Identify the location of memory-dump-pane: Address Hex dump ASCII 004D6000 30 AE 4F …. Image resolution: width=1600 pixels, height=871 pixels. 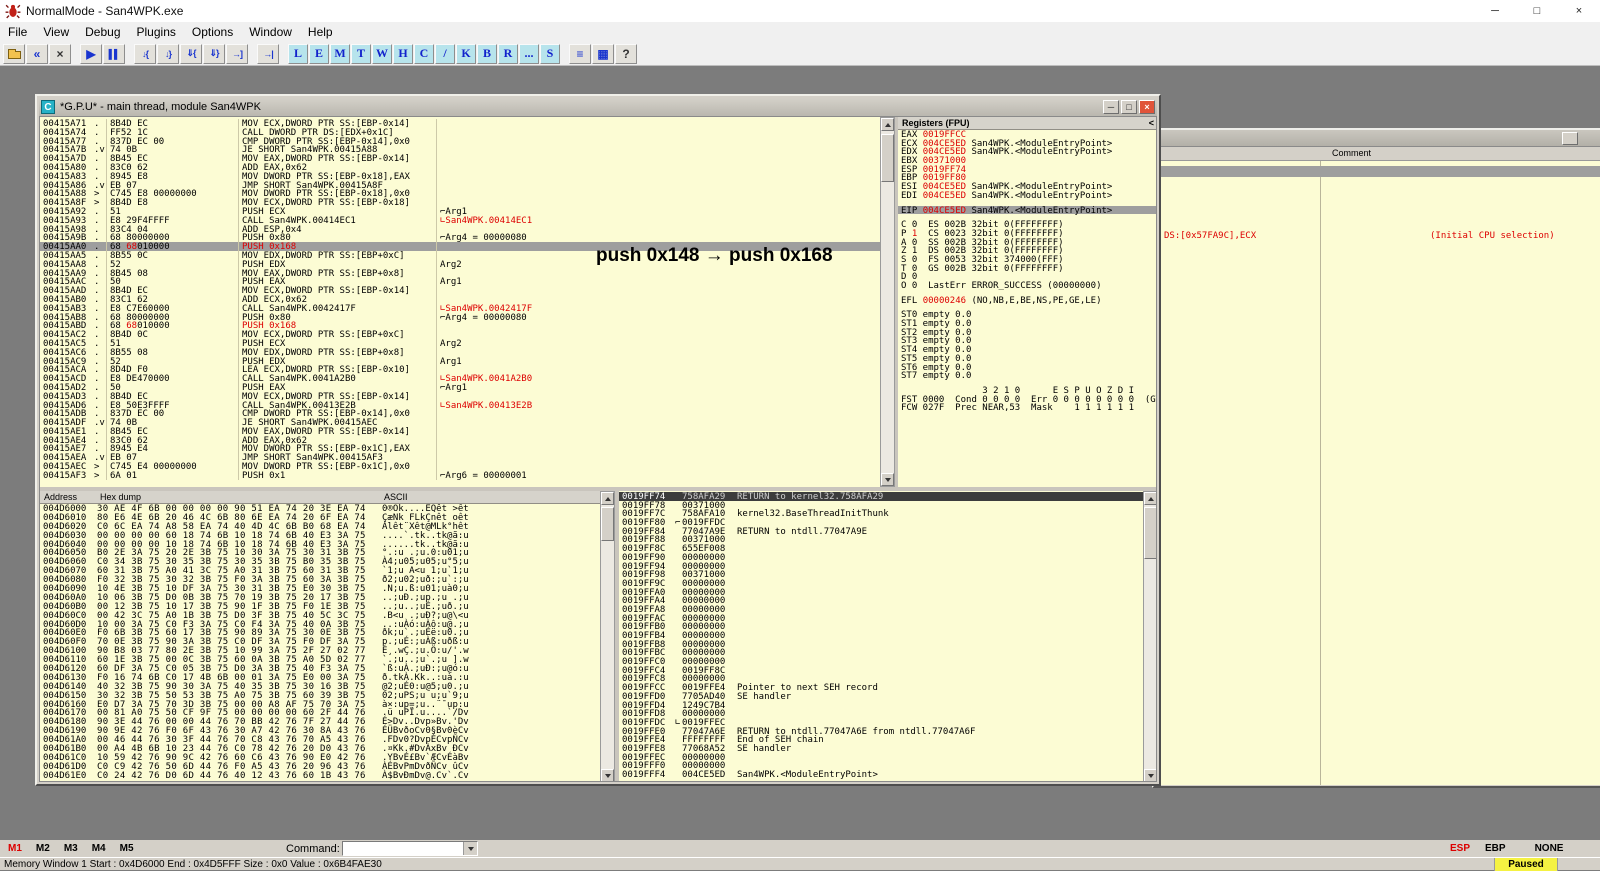
(320, 636).